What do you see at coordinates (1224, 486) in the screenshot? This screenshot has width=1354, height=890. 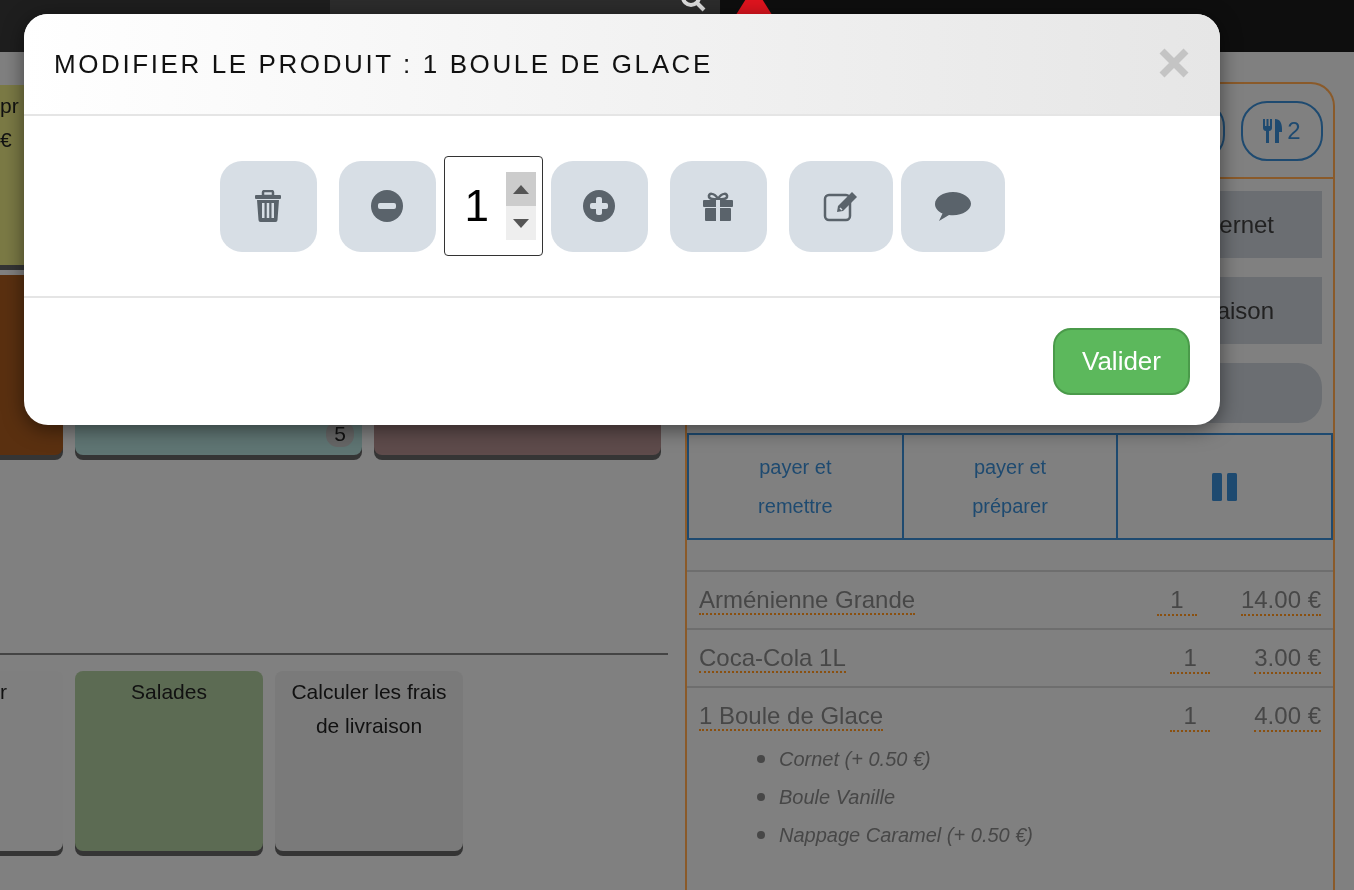 I see `pause-icon` at bounding box center [1224, 486].